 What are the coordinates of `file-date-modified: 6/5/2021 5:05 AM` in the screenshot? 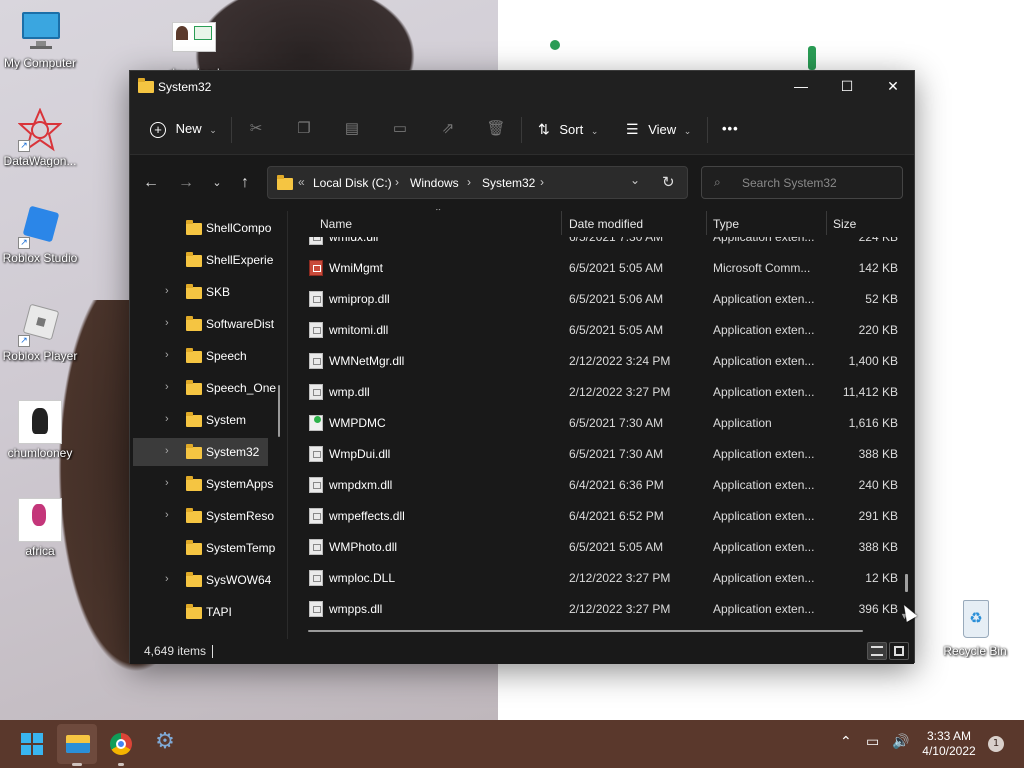 It's located at (616, 547).